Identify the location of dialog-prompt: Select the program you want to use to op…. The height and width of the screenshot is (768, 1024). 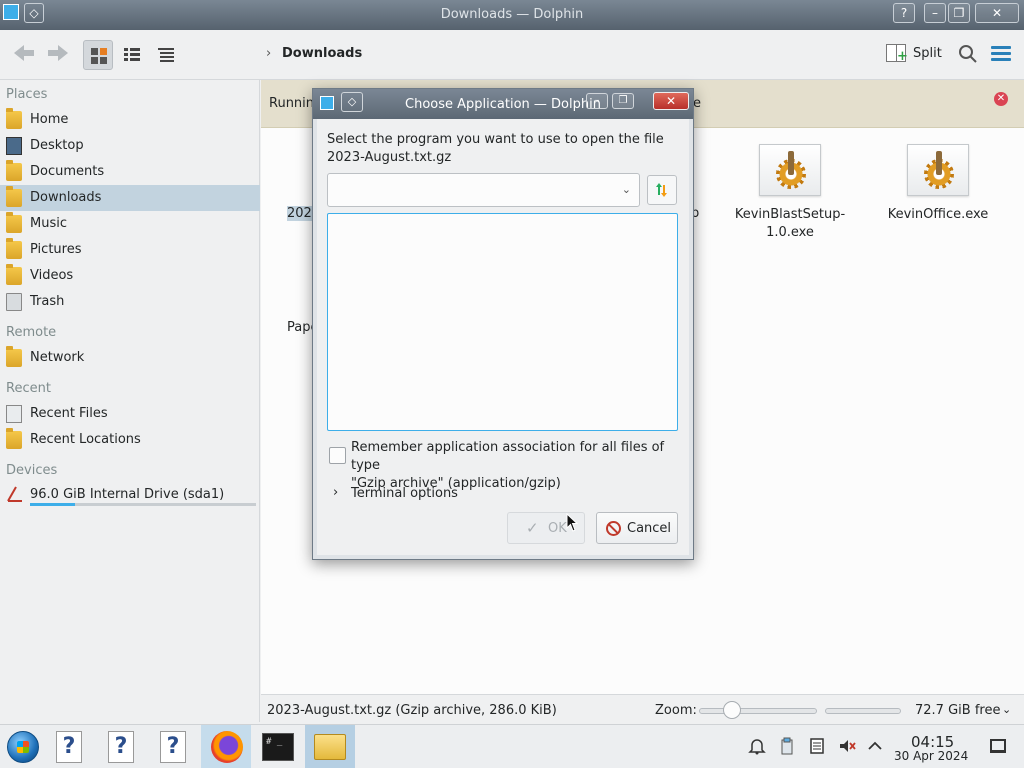
(497, 149).